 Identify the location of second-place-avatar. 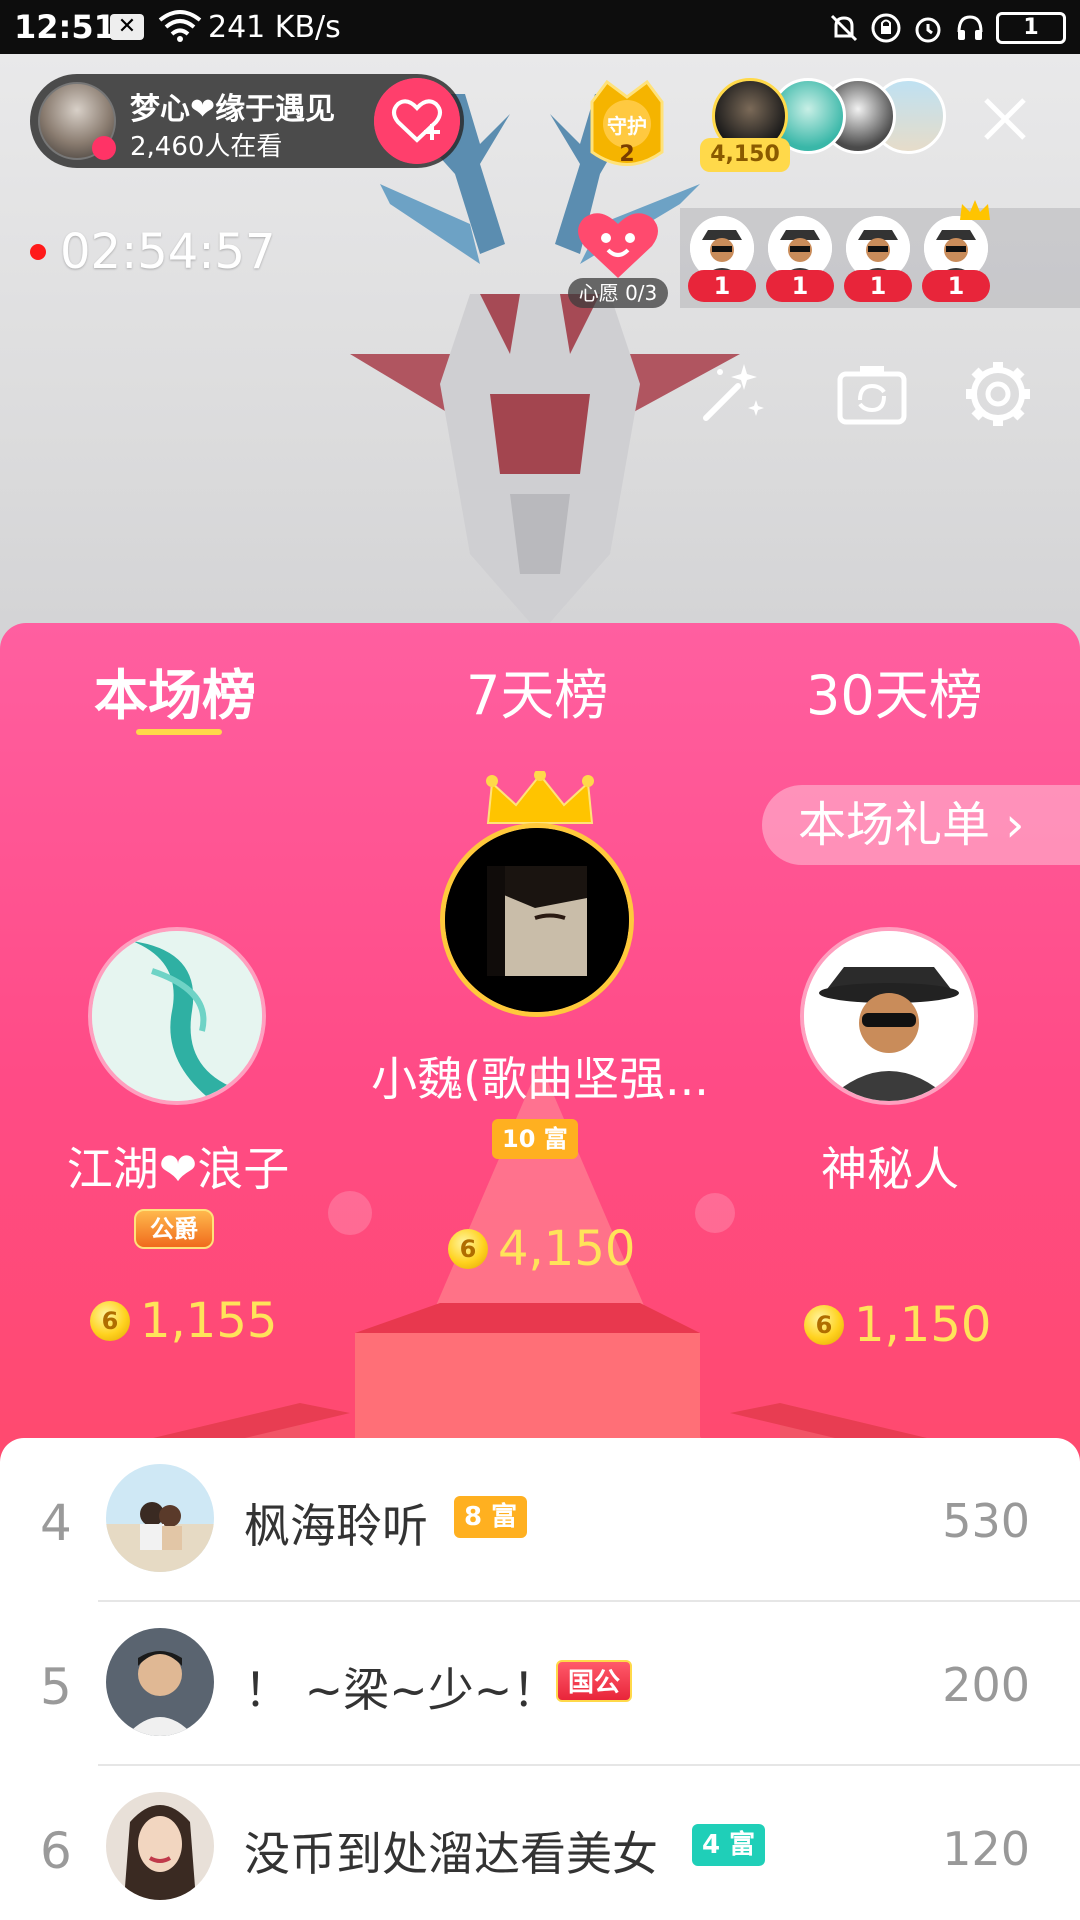
(177, 1016).